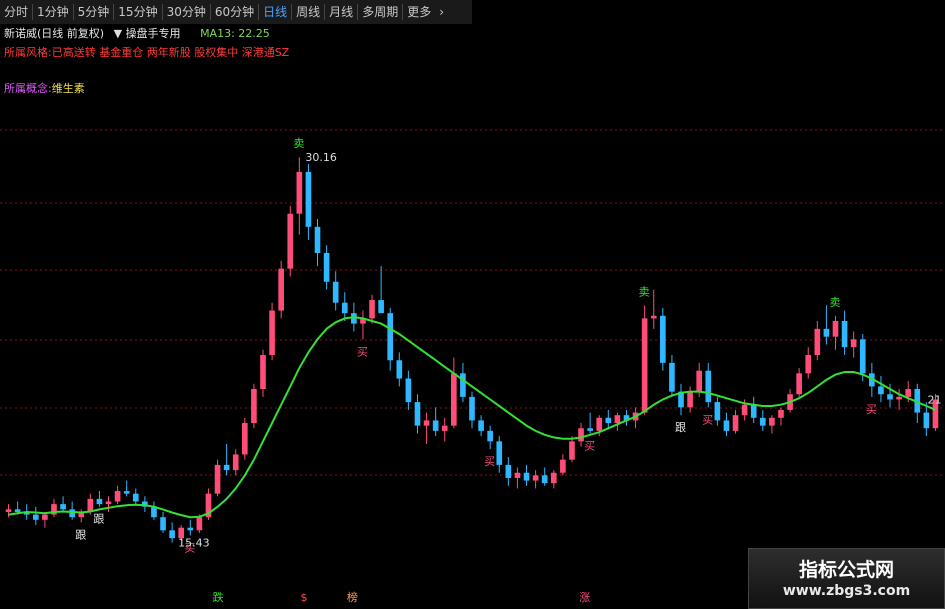 The height and width of the screenshot is (609, 945). What do you see at coordinates (53, 12) in the screenshot?
I see `period-button-1: 1分钟` at bounding box center [53, 12].